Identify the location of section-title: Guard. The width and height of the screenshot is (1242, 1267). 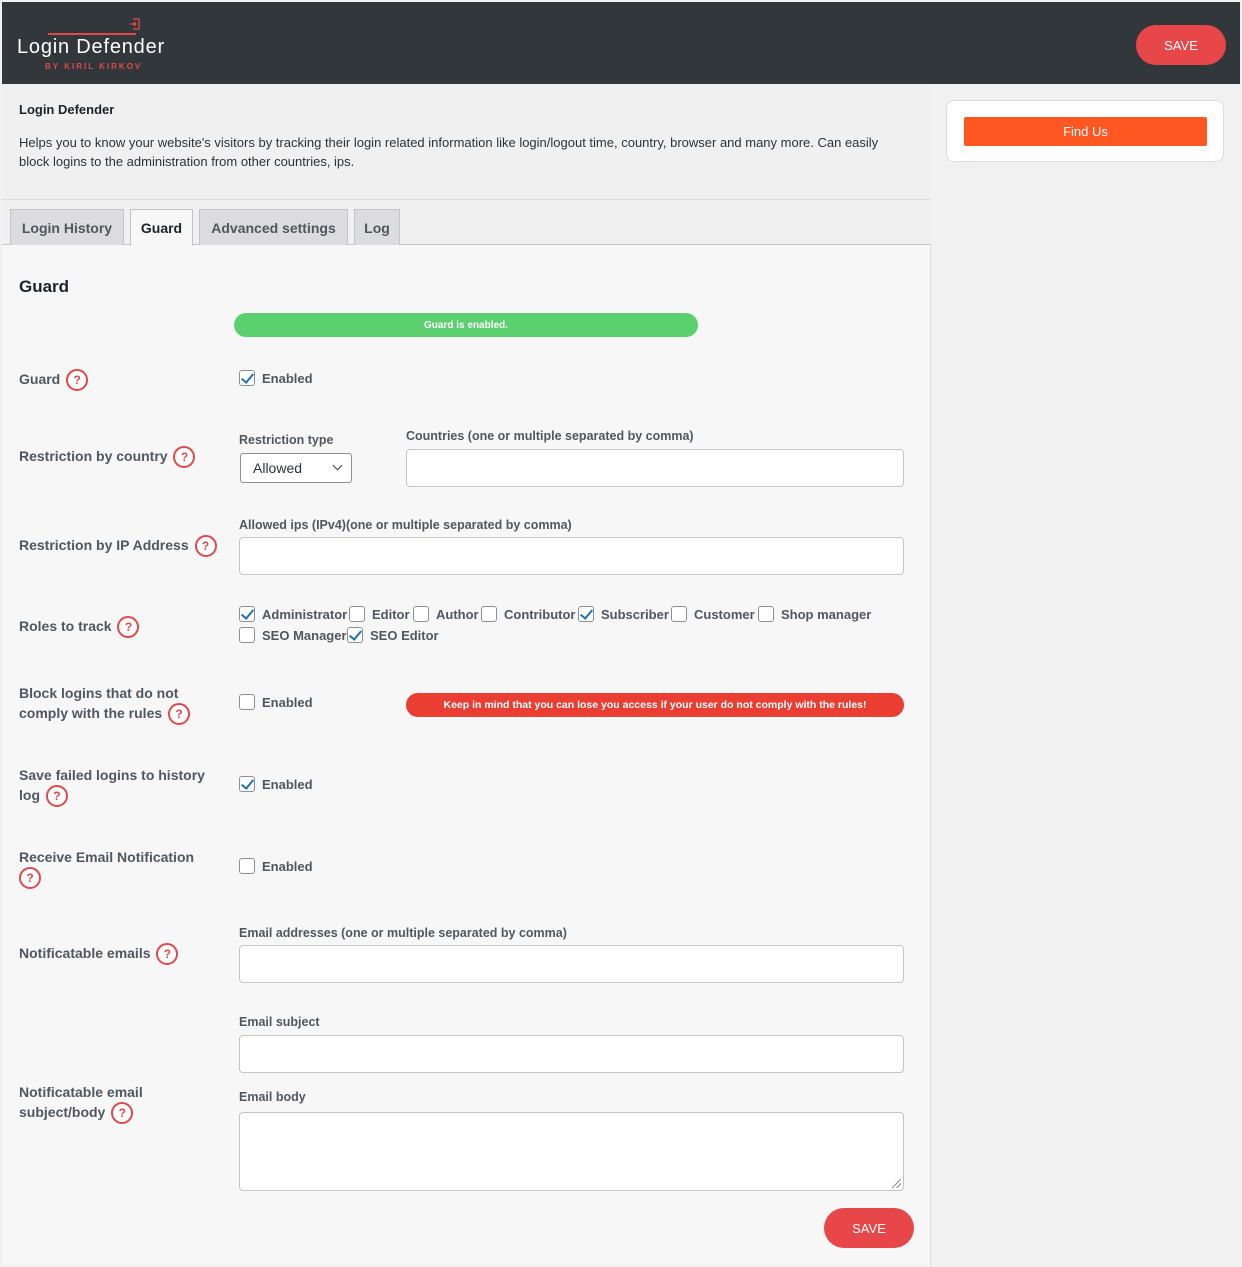
(44, 286).